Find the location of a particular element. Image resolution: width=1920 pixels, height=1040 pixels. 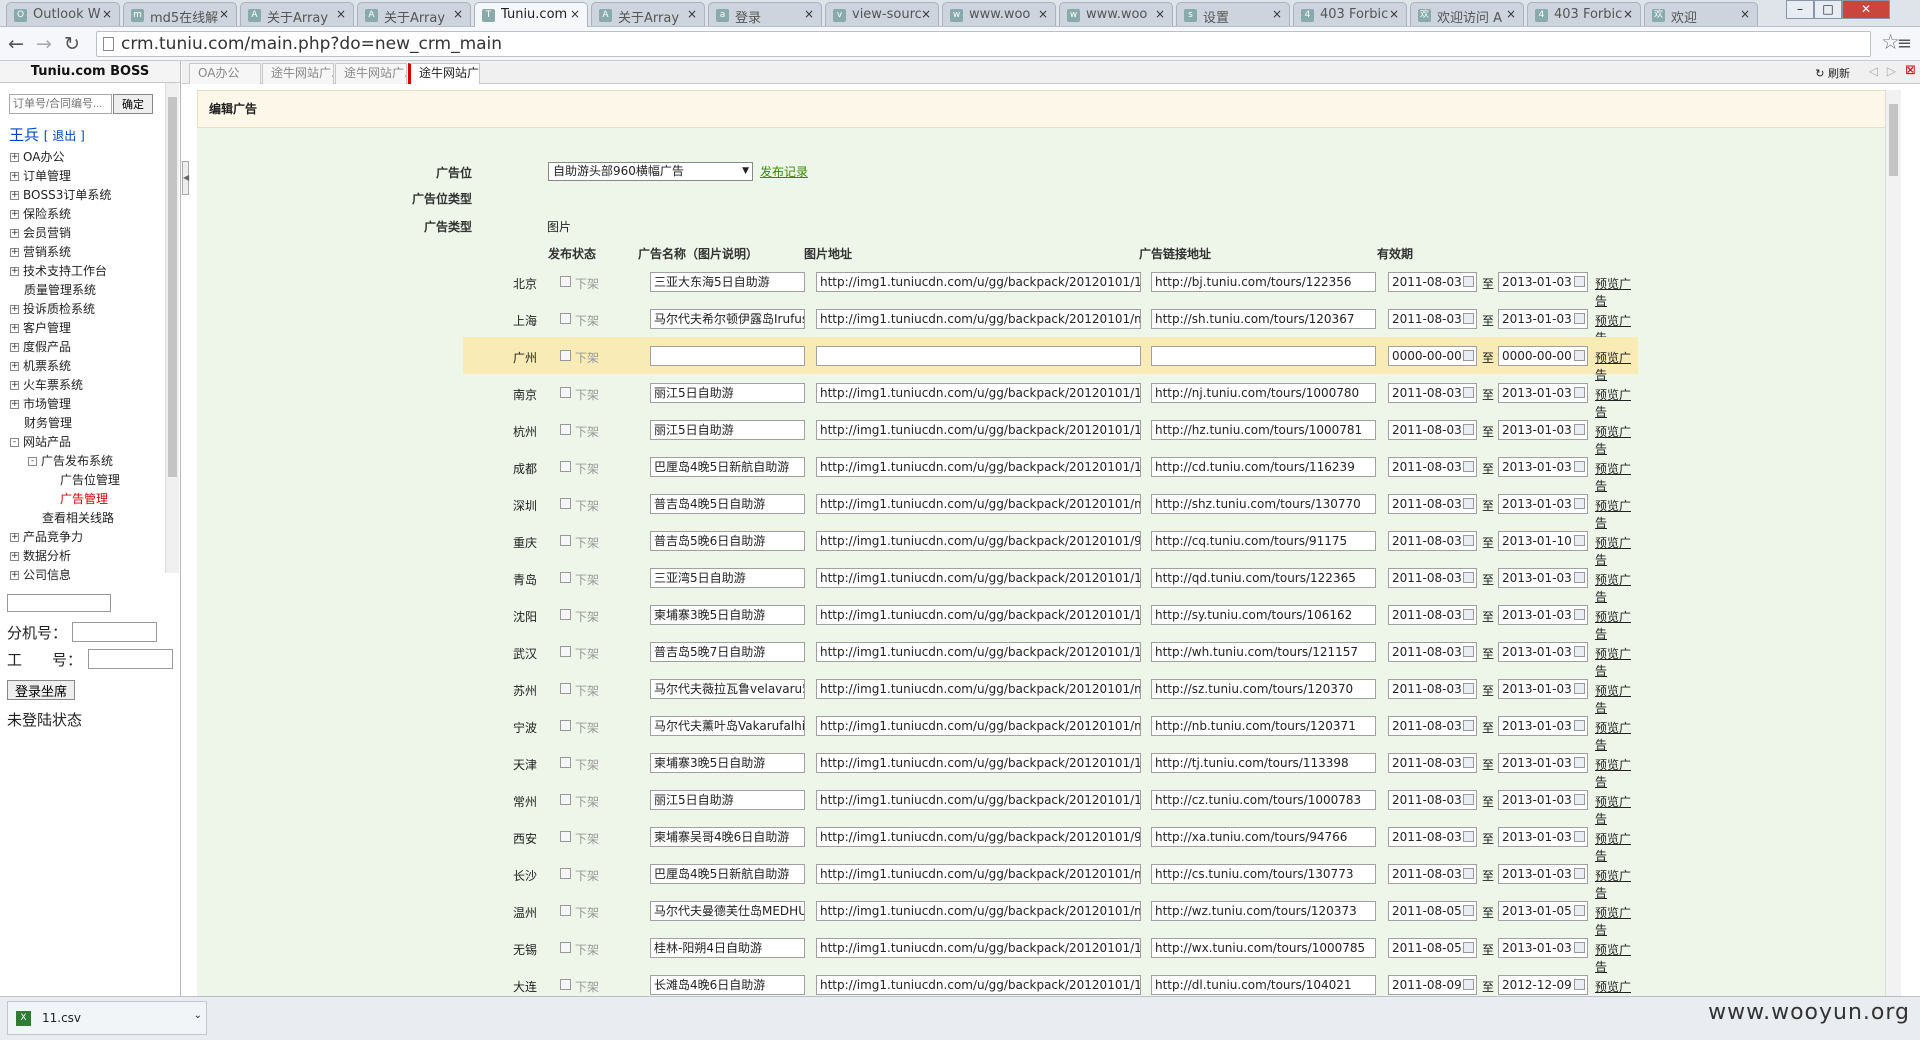

link-url-input: http://hz.tuniu.com/tours/1000781 is located at coordinates (1263, 430).